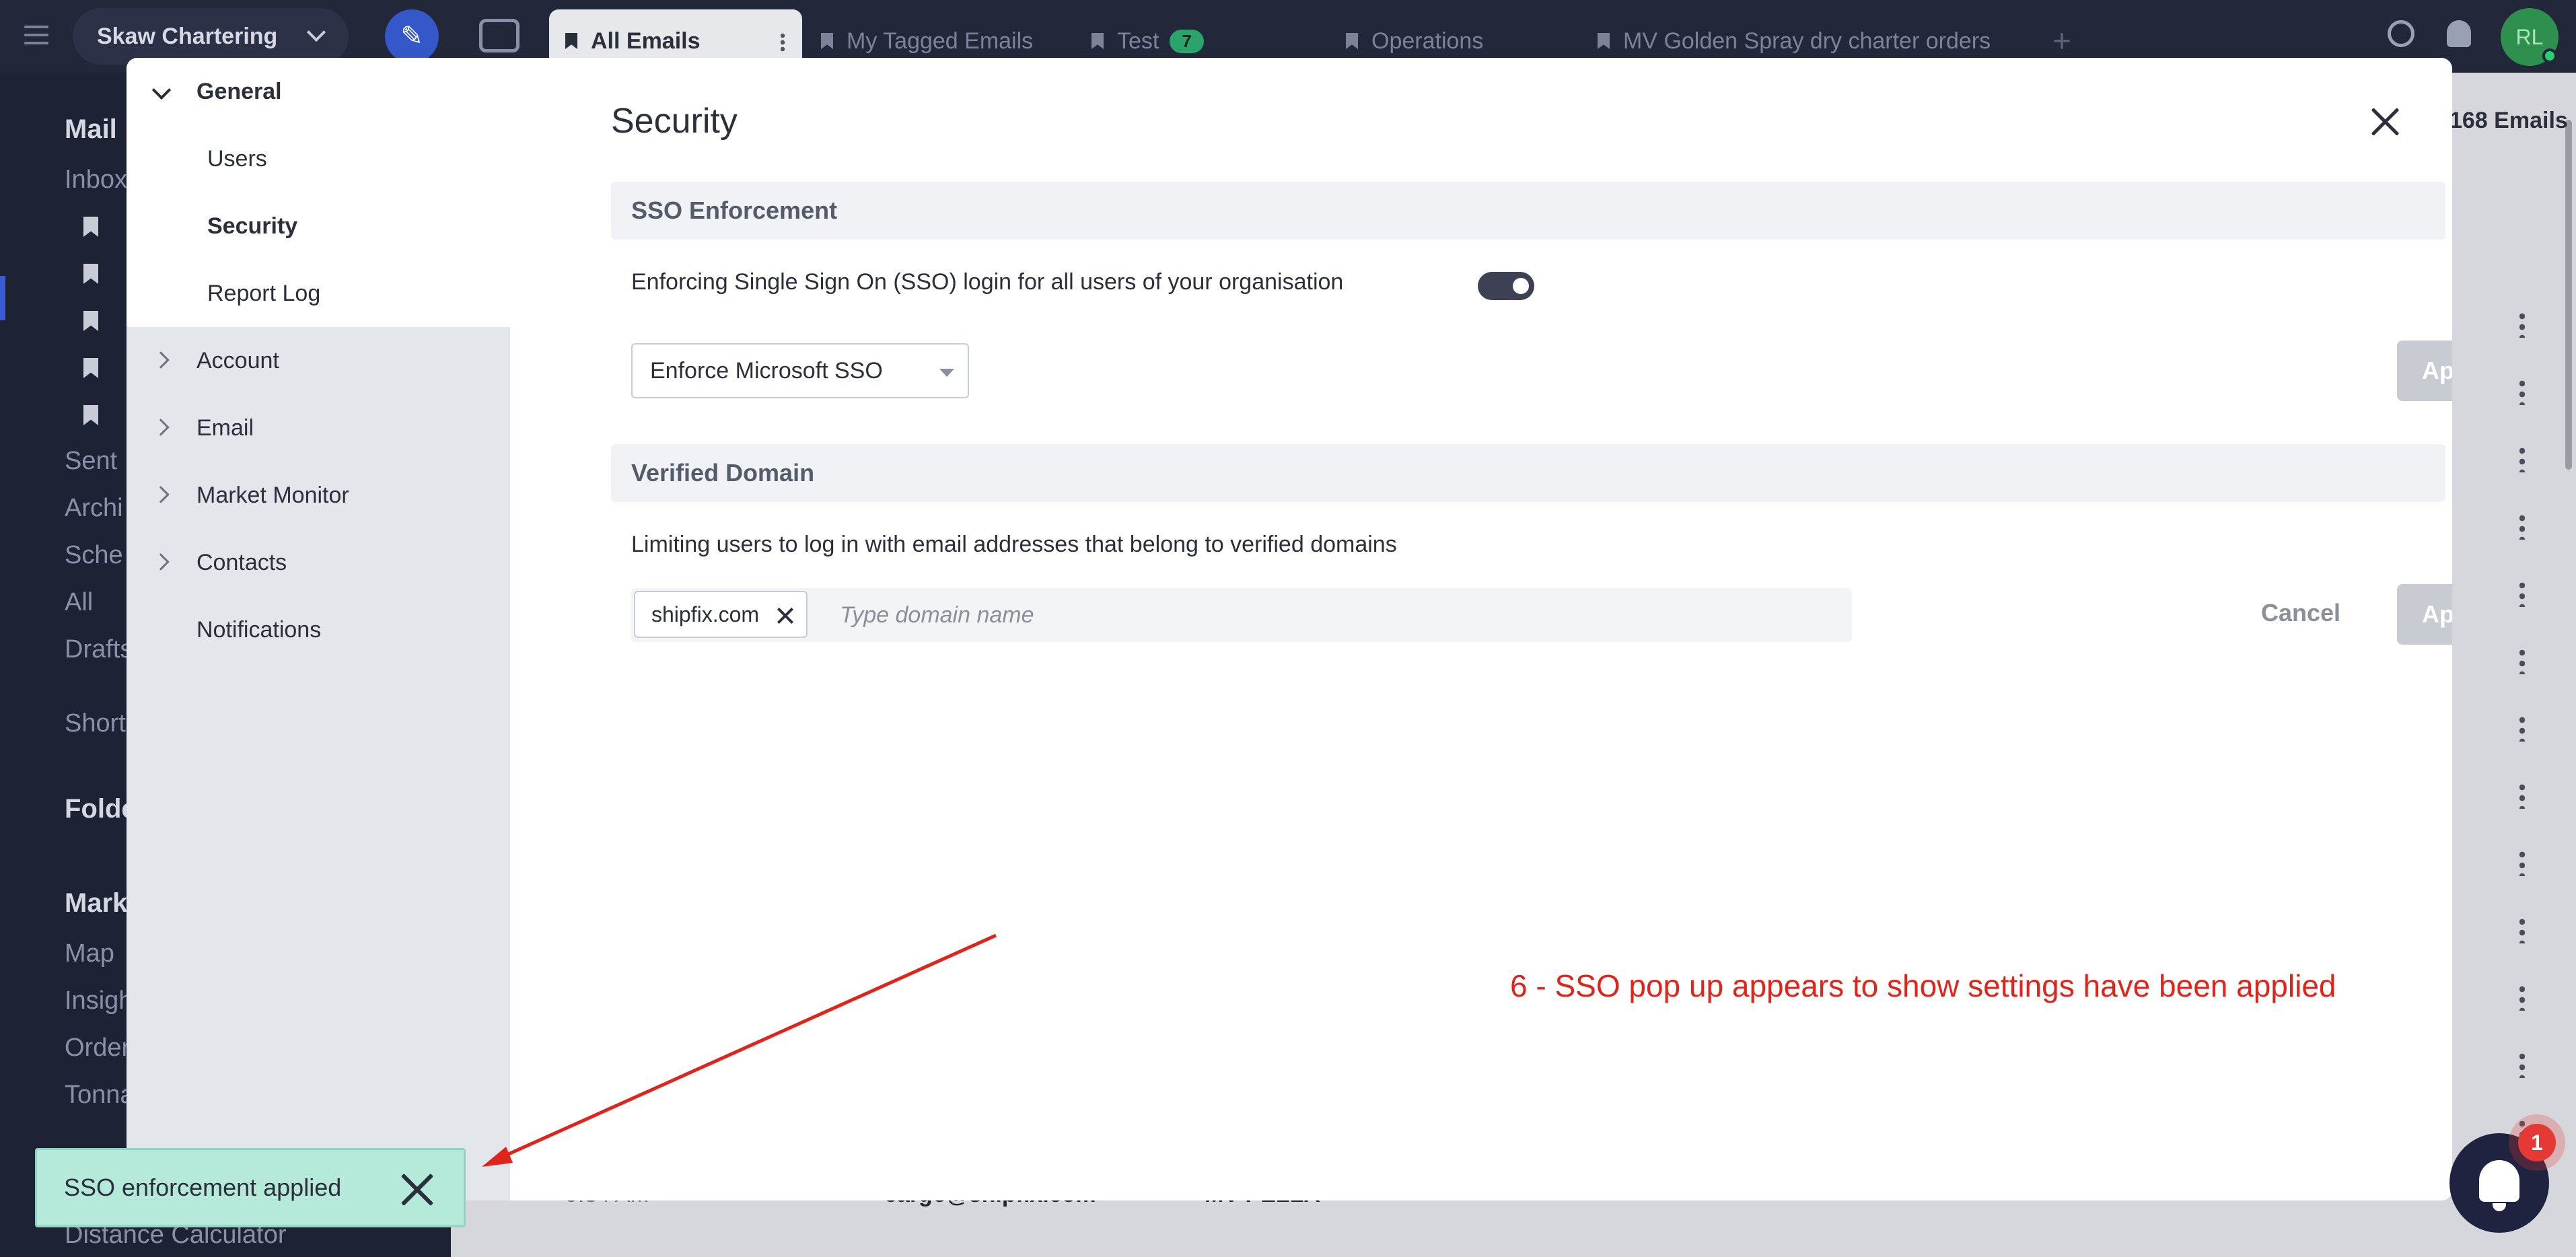 The height and width of the screenshot is (1257, 2576). What do you see at coordinates (2499, 1207) in the screenshot?
I see `bell-clapper` at bounding box center [2499, 1207].